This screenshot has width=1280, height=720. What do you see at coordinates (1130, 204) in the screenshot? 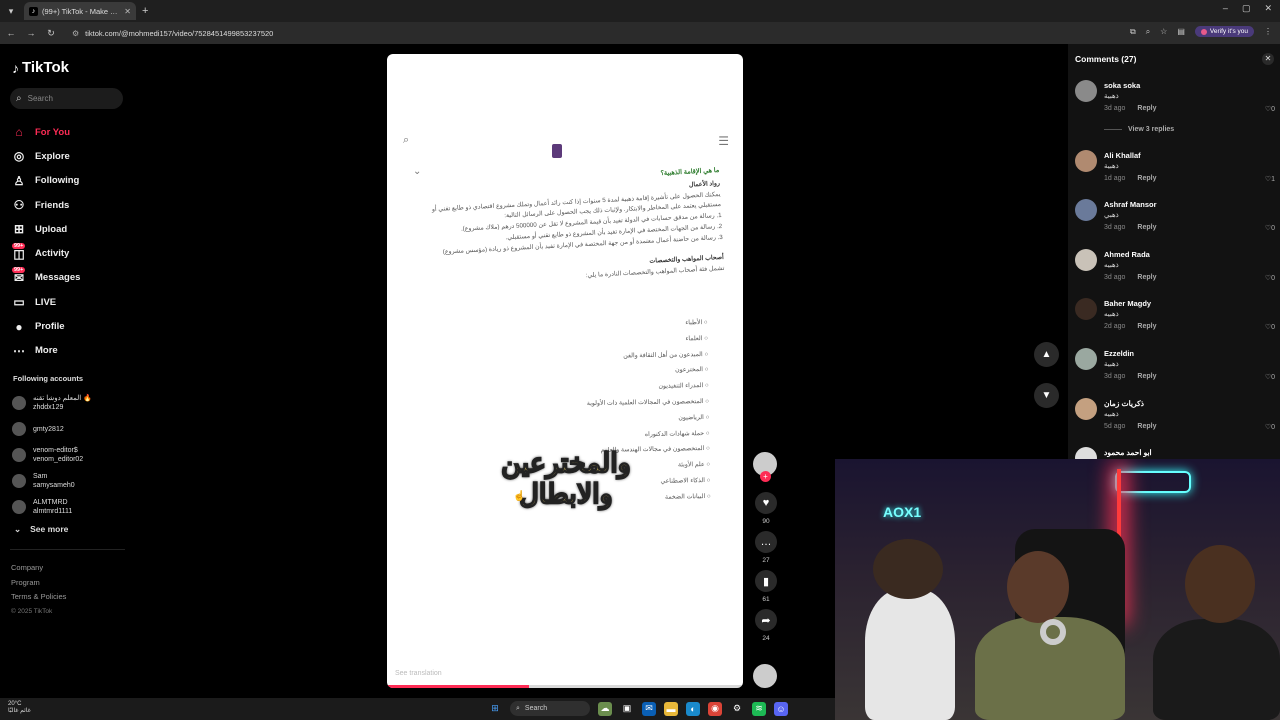
I see `comment-author: Ashraf Mansor` at bounding box center [1130, 204].